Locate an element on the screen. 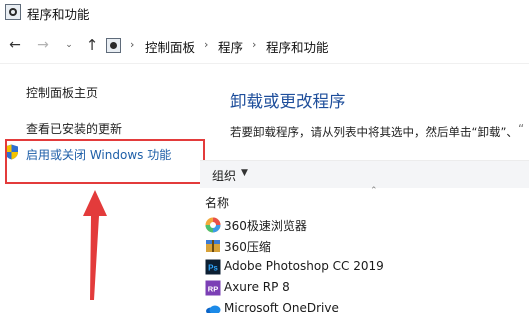 The image size is (529, 313). organize-dropdown-caret-icon: ▼ is located at coordinates (244, 173).